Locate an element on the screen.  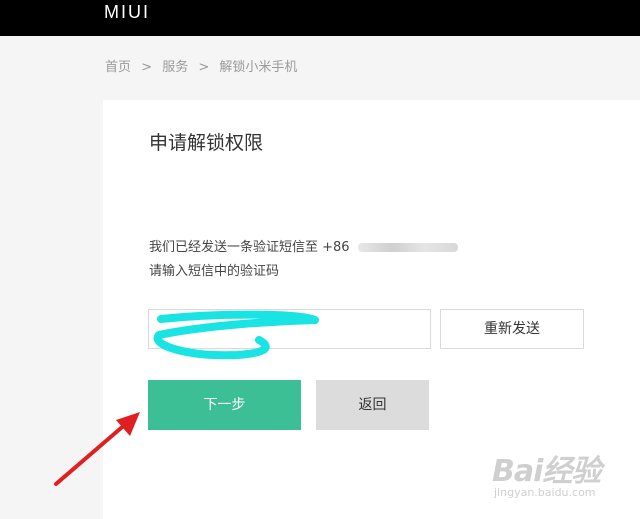
breadcrumb-item-home: 首页 is located at coordinates (118, 65).